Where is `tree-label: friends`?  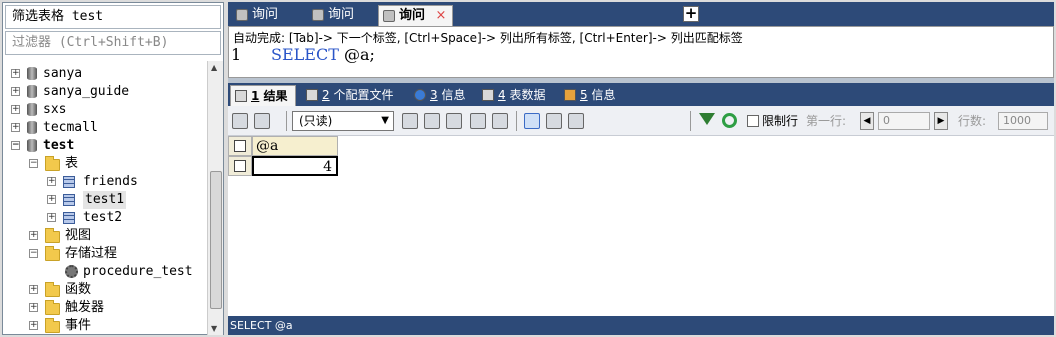 tree-label: friends is located at coordinates (110, 181).